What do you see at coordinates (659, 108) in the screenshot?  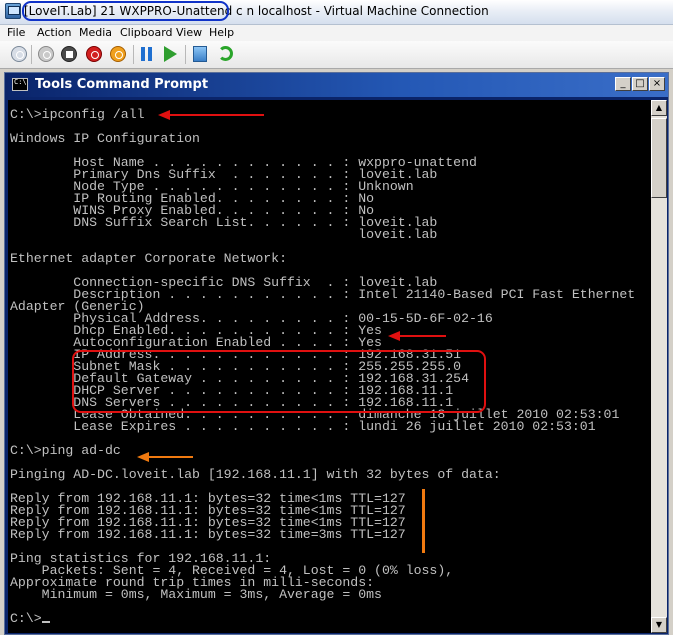 I see `scroll-up-icon: ▲` at bounding box center [659, 108].